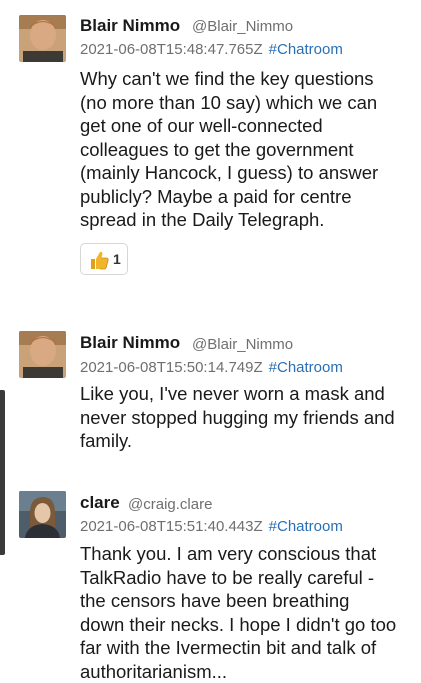 Image resolution: width=421 pixels, height=683 pixels. What do you see at coordinates (245, 103) in the screenshot?
I see `message-line: (no more than 10 say) which we can` at bounding box center [245, 103].